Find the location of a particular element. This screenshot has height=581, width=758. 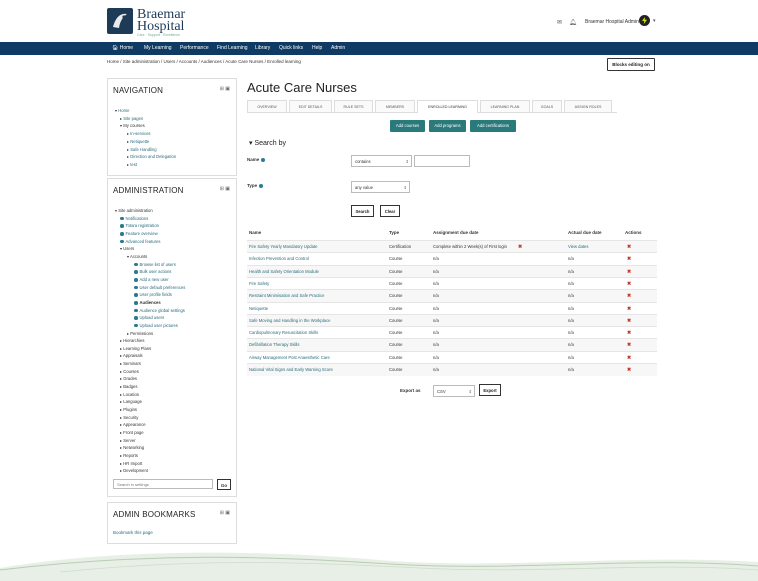

type-filter-select: any value is located at coordinates (380, 187).